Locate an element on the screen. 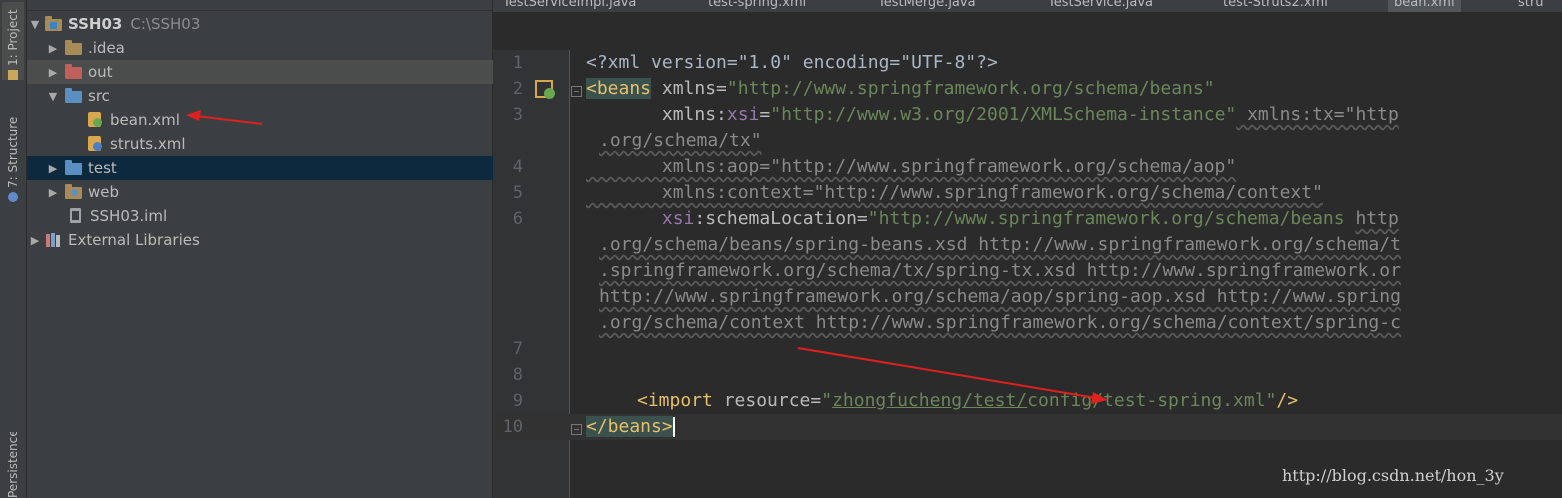 The width and height of the screenshot is (1562, 498). watermark: http://blog.csdn.net/hon_3y is located at coordinates (1393, 475).